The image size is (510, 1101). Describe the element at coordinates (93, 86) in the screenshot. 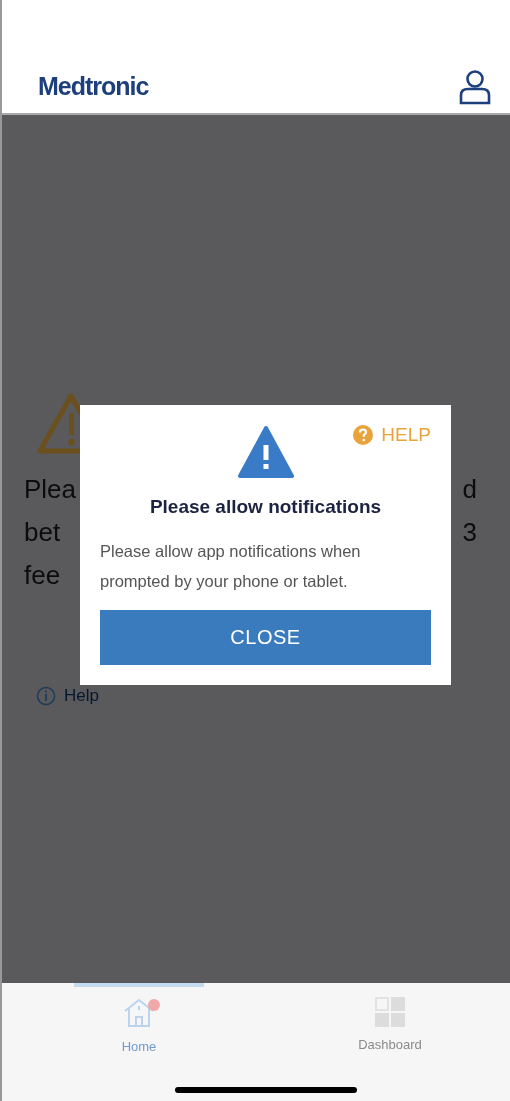

I see `logo: Medtronic` at that location.